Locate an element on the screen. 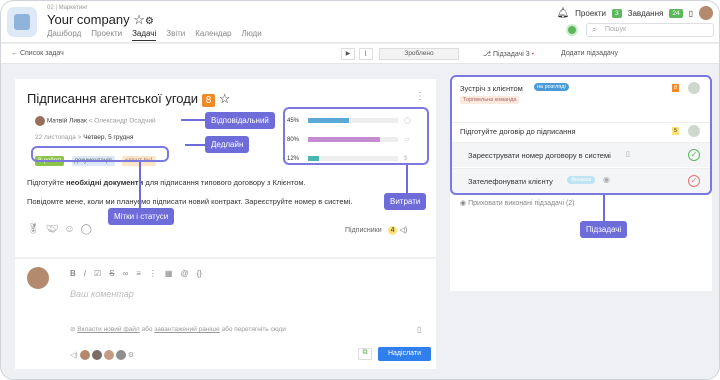 The height and width of the screenshot is (380, 720). assignee-callout: Відповідальний is located at coordinates (240, 120).